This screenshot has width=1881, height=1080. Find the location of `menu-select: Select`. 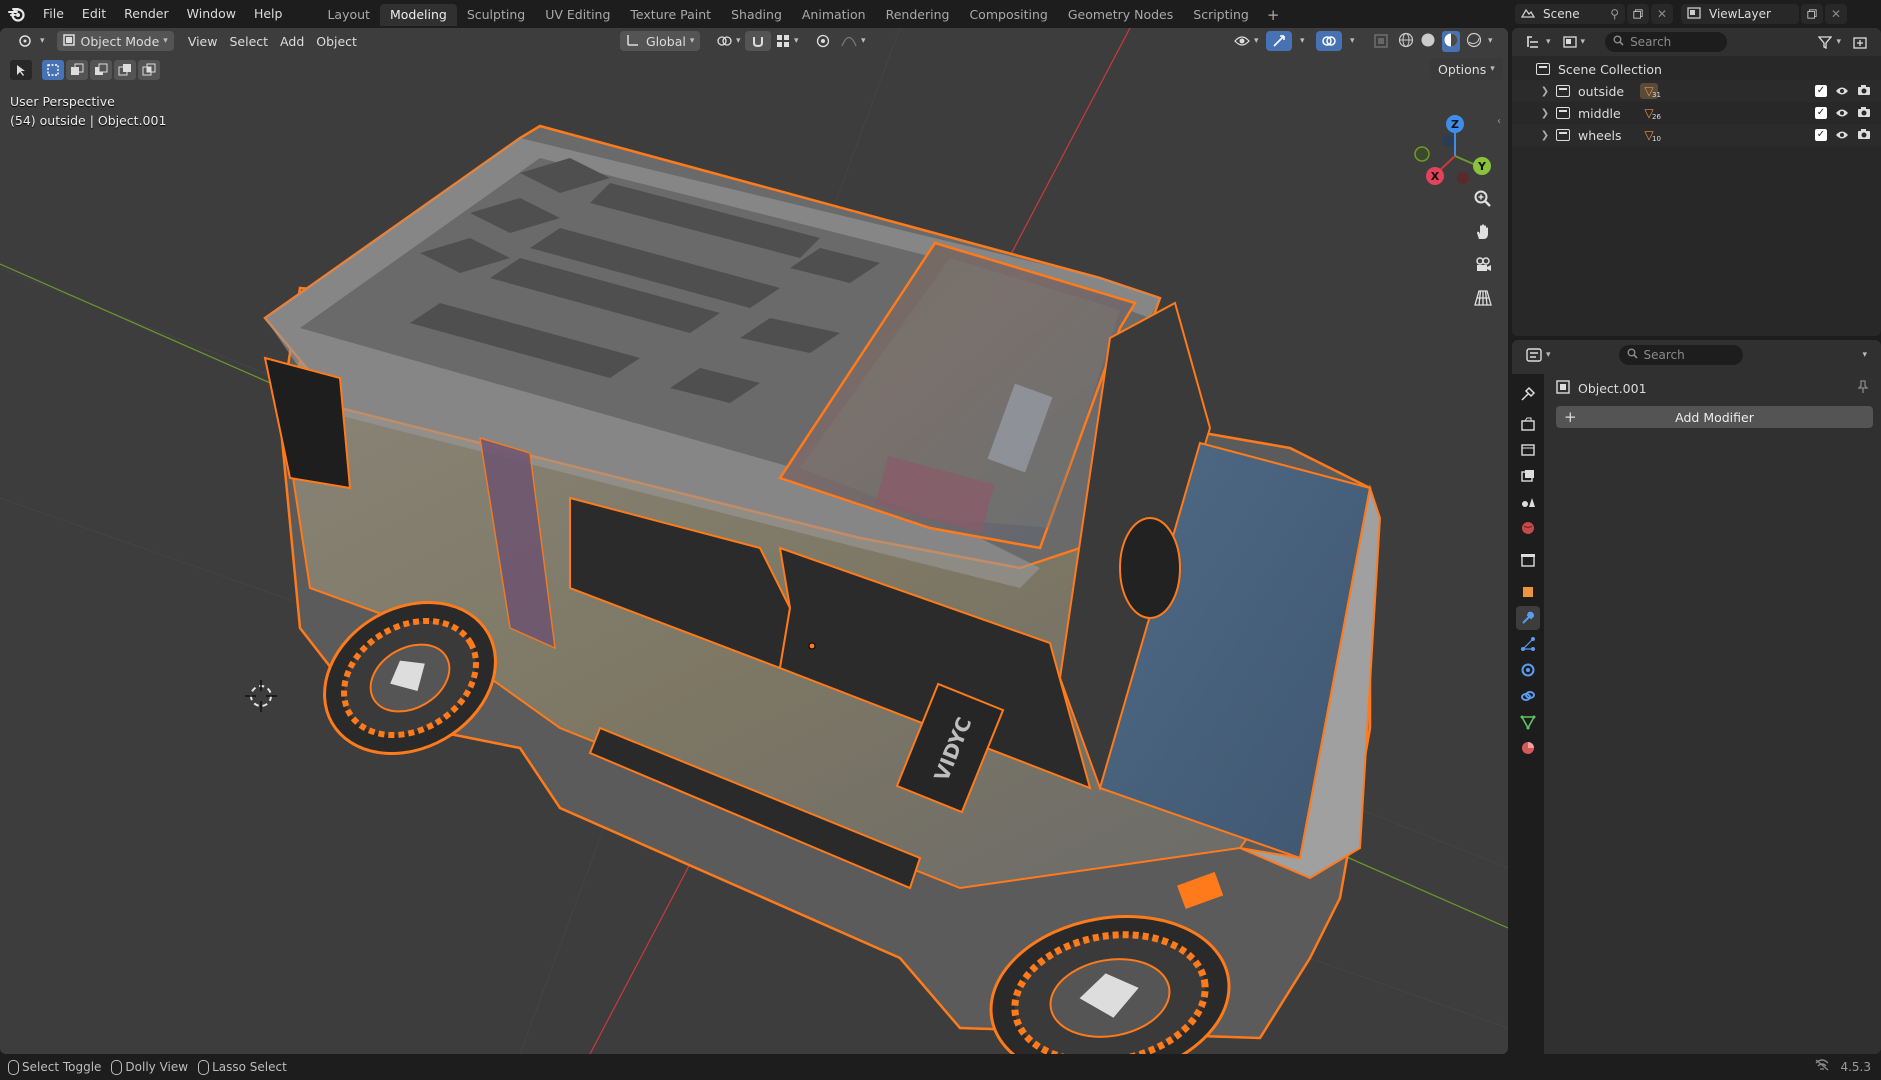

menu-select: Select is located at coordinates (248, 41).